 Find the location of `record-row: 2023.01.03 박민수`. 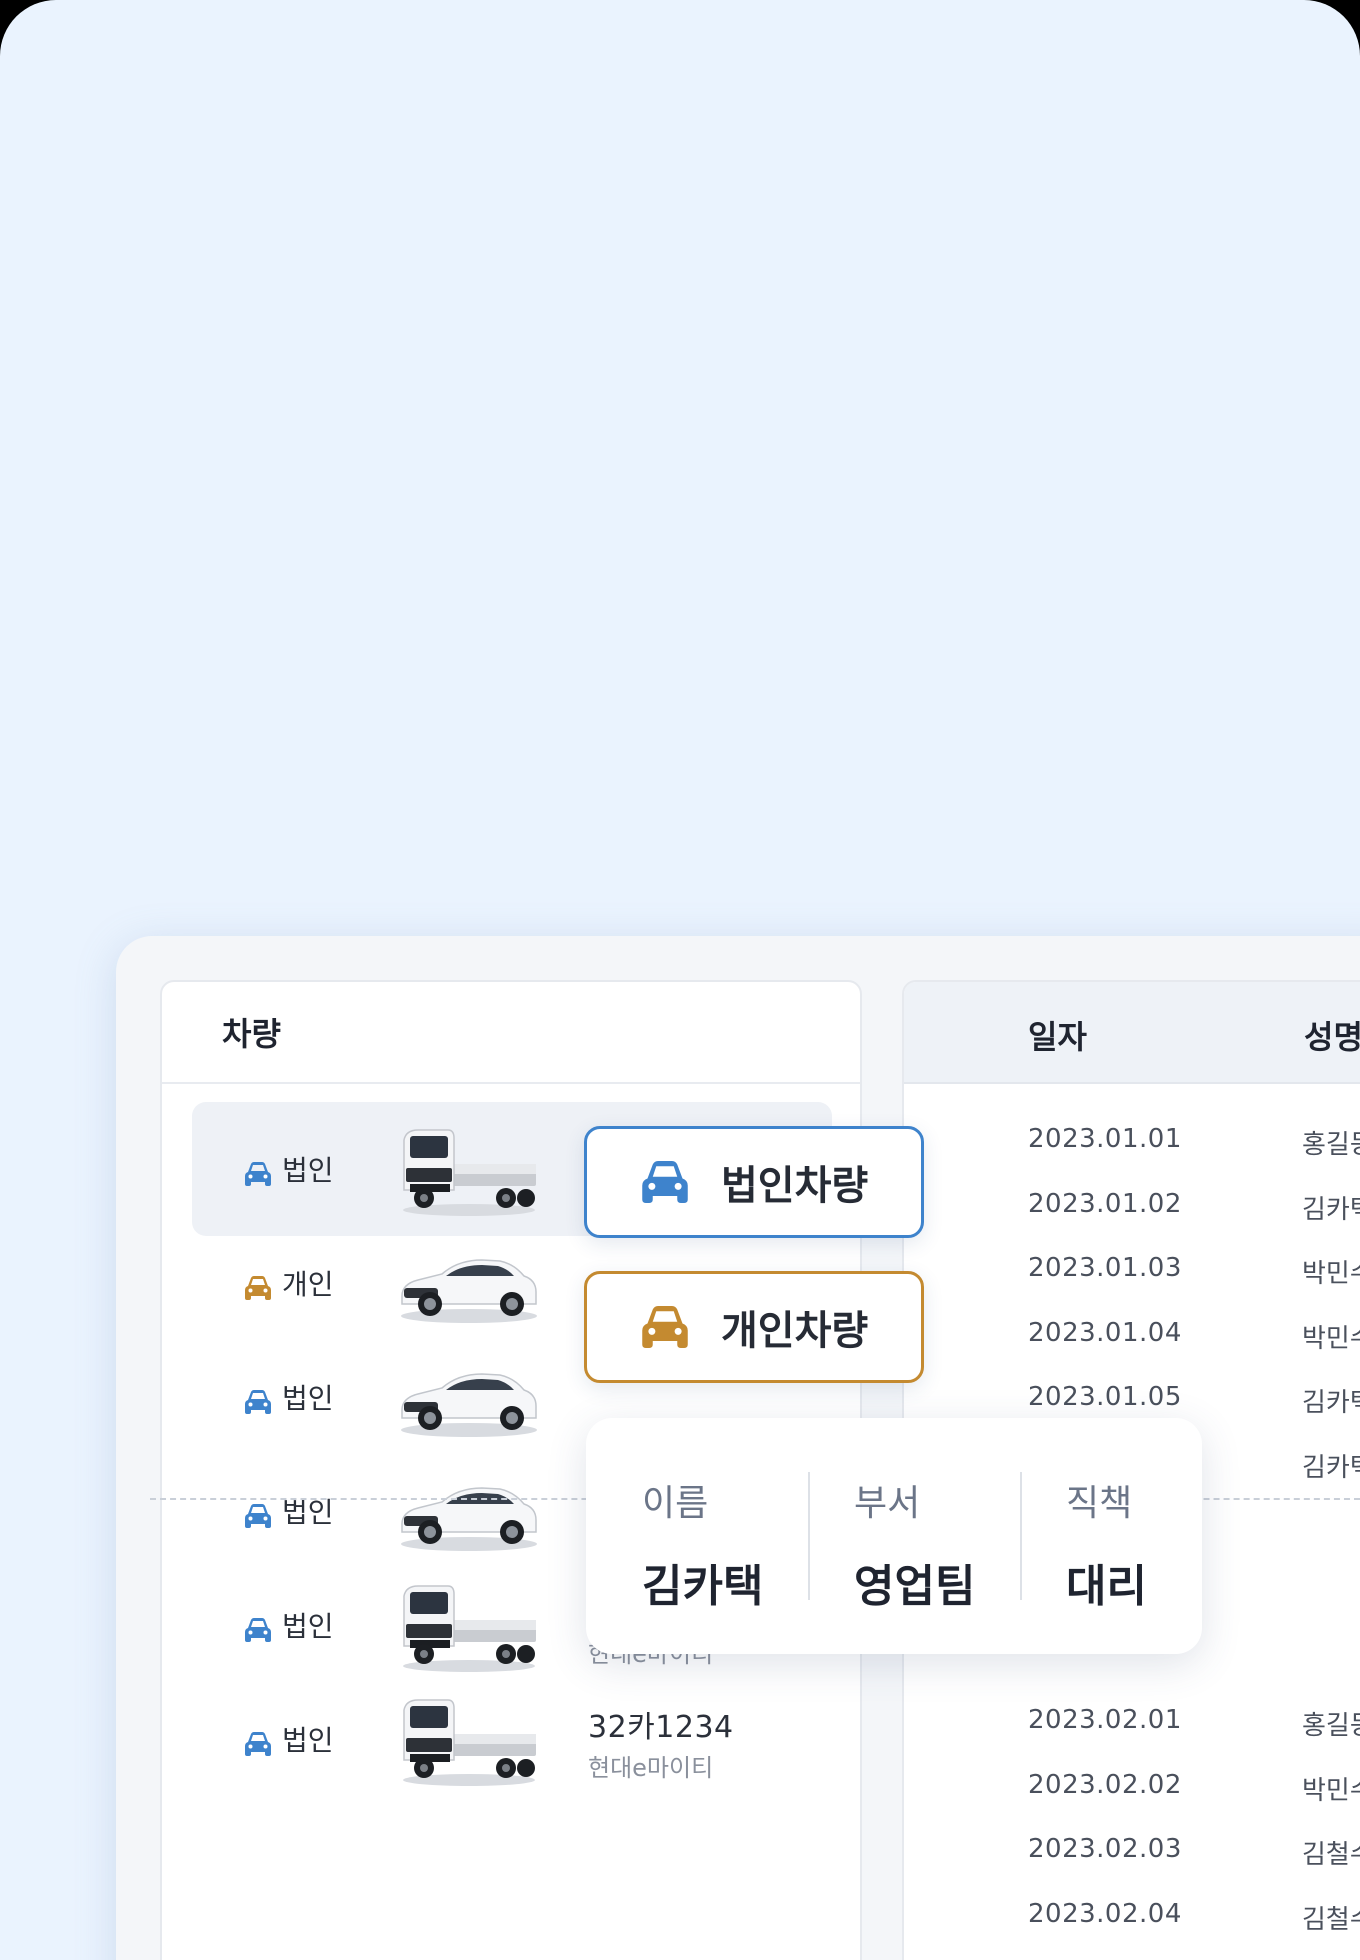

record-row: 2023.01.03 박민수 is located at coordinates (1132, 1273).